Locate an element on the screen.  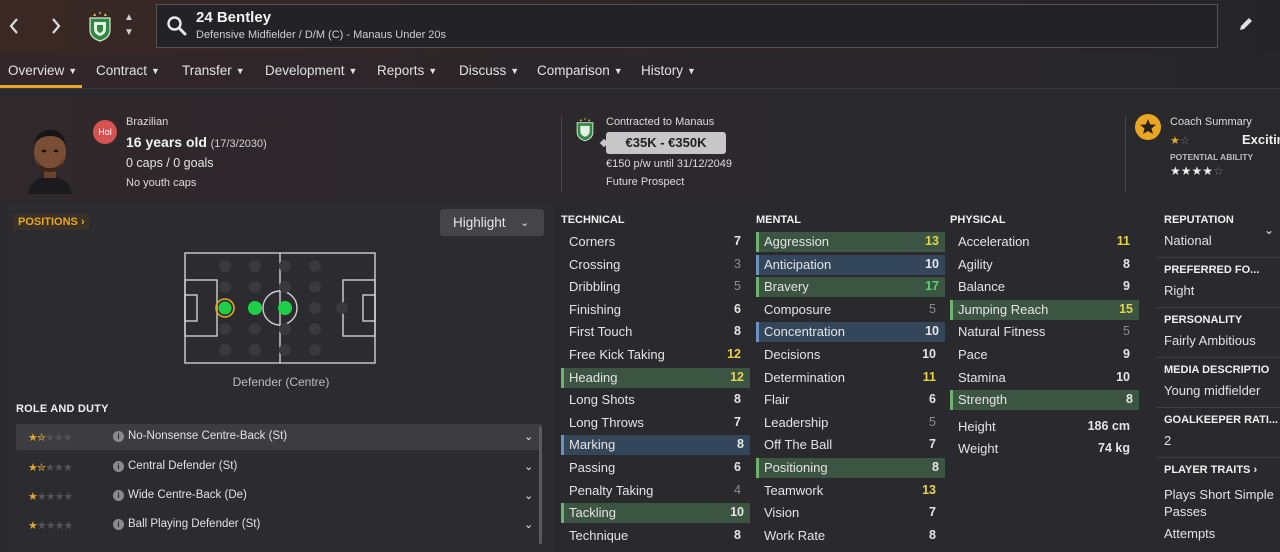
attribute-name: Agility is located at coordinates (975, 264).